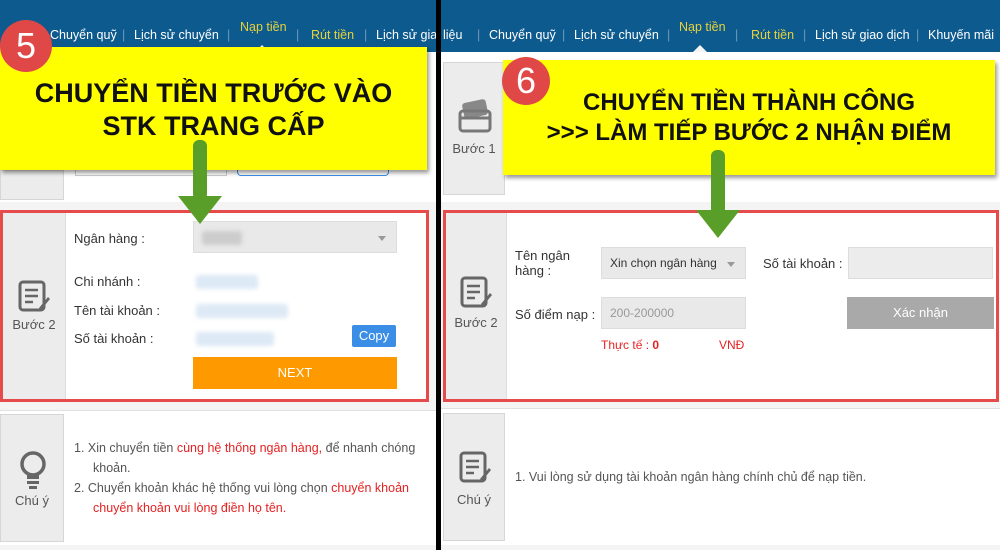 The width and height of the screenshot is (1000, 550). What do you see at coordinates (862, 35) in the screenshot?
I see `nav-lich-su-giao-dich: Lịch sử giao dịch` at bounding box center [862, 35].